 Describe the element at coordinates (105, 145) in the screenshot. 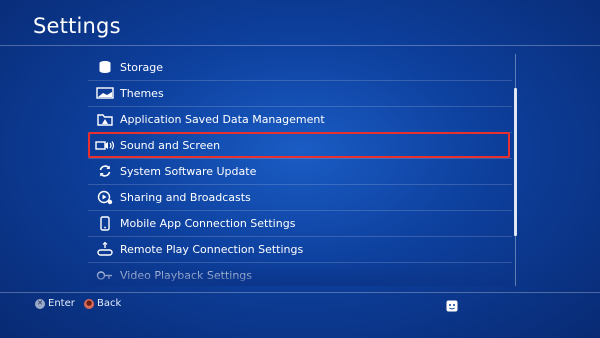

I see `sound-screen-icon` at that location.